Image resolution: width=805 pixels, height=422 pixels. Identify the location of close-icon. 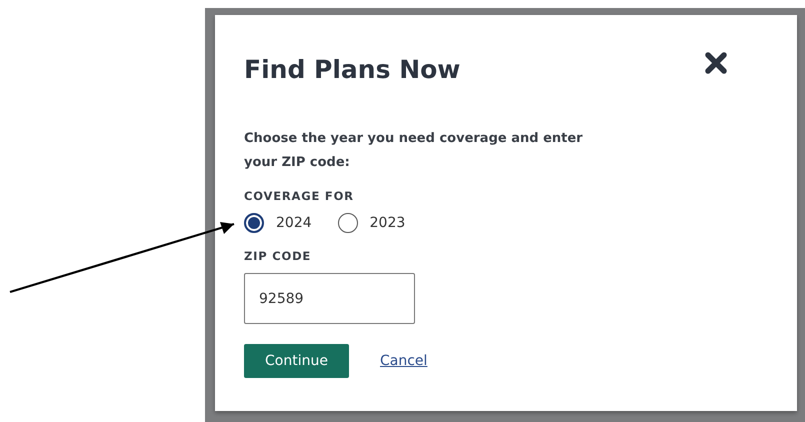
(716, 63).